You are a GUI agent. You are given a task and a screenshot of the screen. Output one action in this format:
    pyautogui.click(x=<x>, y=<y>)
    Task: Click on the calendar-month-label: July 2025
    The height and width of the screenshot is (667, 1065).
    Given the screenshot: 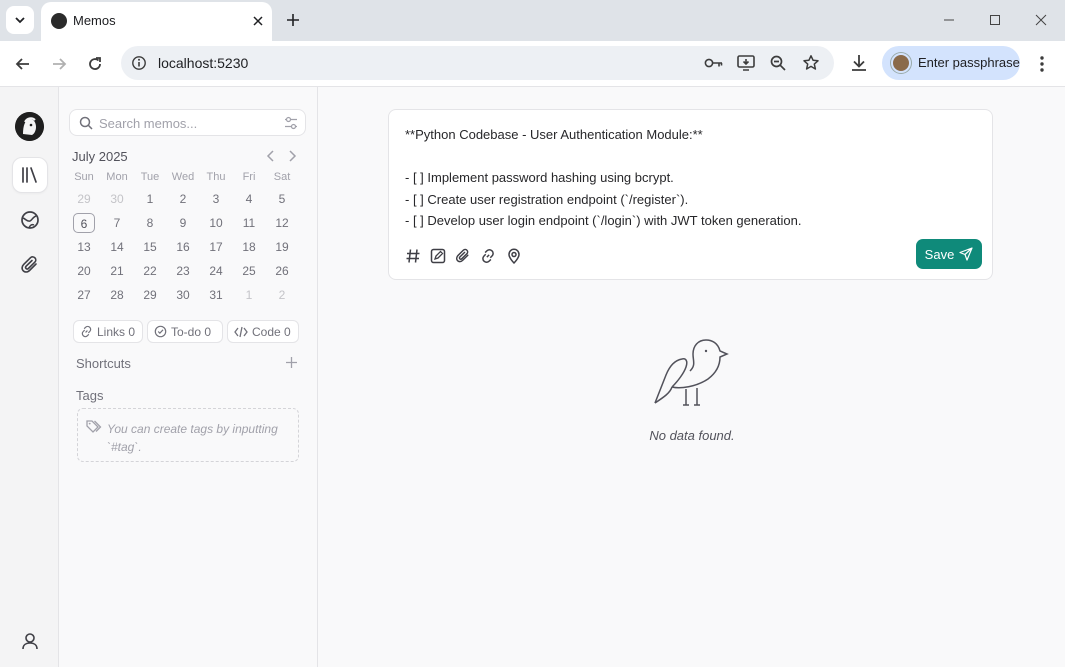 What is the action you would take?
    pyautogui.click(x=100, y=156)
    